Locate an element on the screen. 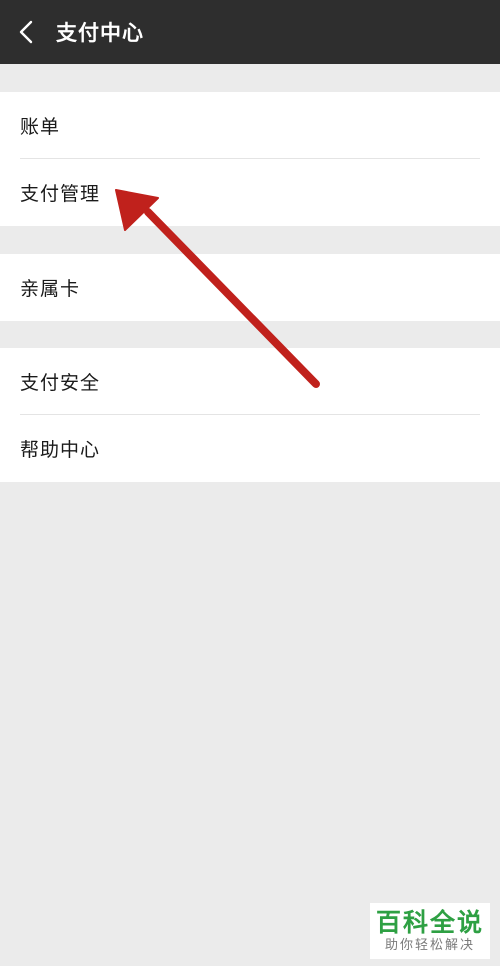  menu-group-security: 支付安全 帮助中心 is located at coordinates (250, 415).